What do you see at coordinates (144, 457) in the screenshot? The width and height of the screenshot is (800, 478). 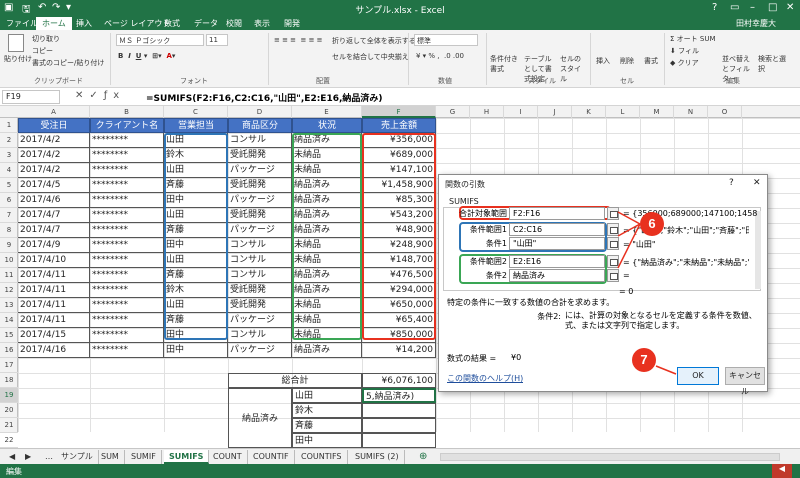 I see `sheet-tab: SUMIF` at bounding box center [144, 457].